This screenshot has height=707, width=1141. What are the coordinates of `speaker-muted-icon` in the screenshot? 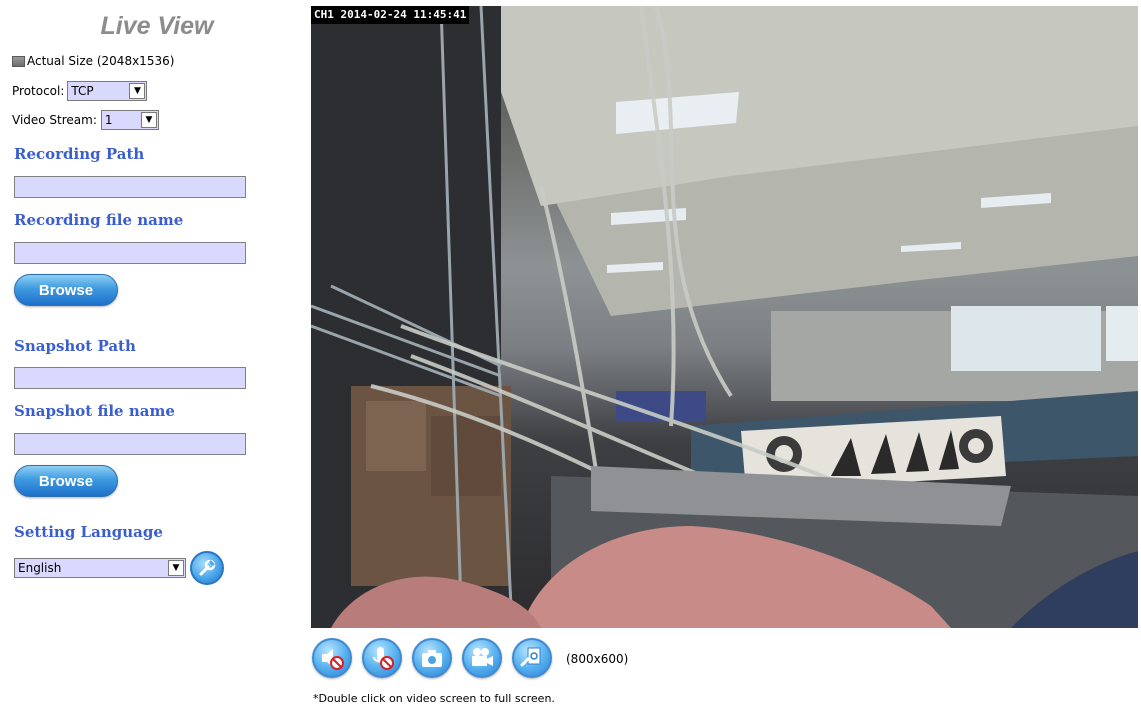 It's located at (333, 659).